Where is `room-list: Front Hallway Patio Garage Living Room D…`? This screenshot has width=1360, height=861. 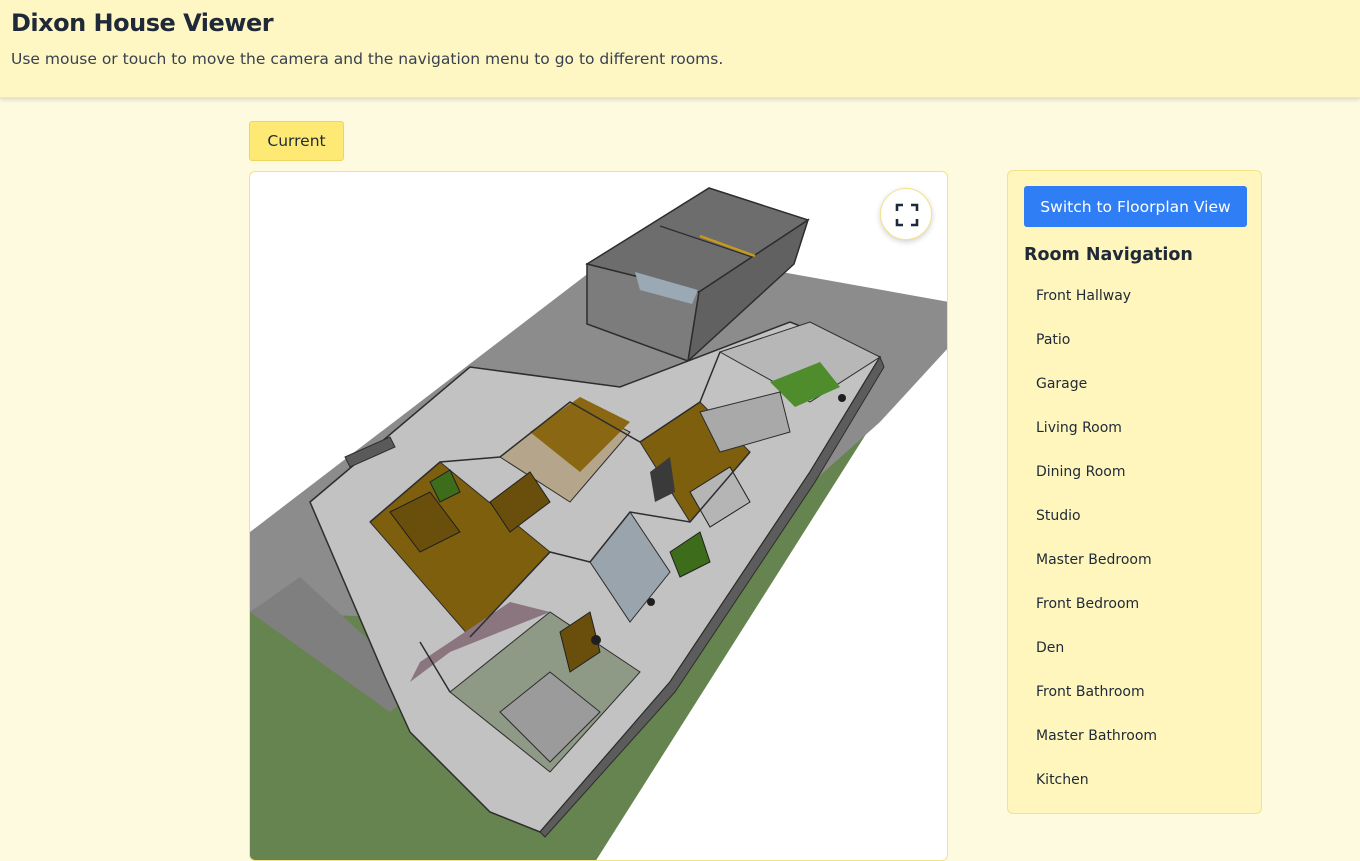
room-list: Front Hallway Patio Garage Living Room D… is located at coordinates (1135, 538).